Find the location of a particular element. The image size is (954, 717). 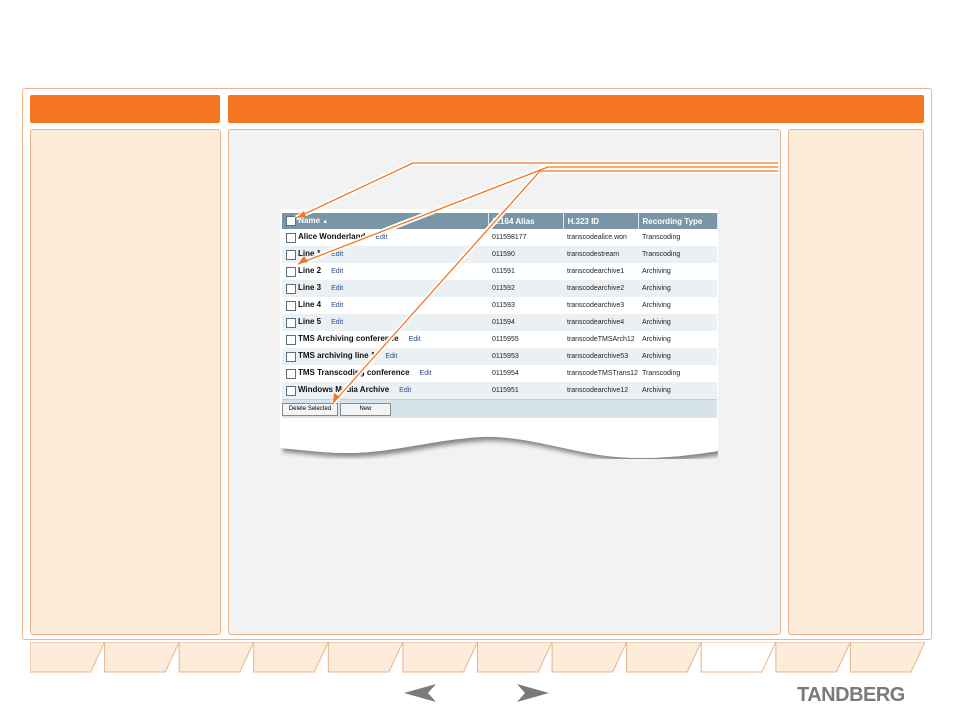

alias-cell: 011593 is located at coordinates (503, 305).